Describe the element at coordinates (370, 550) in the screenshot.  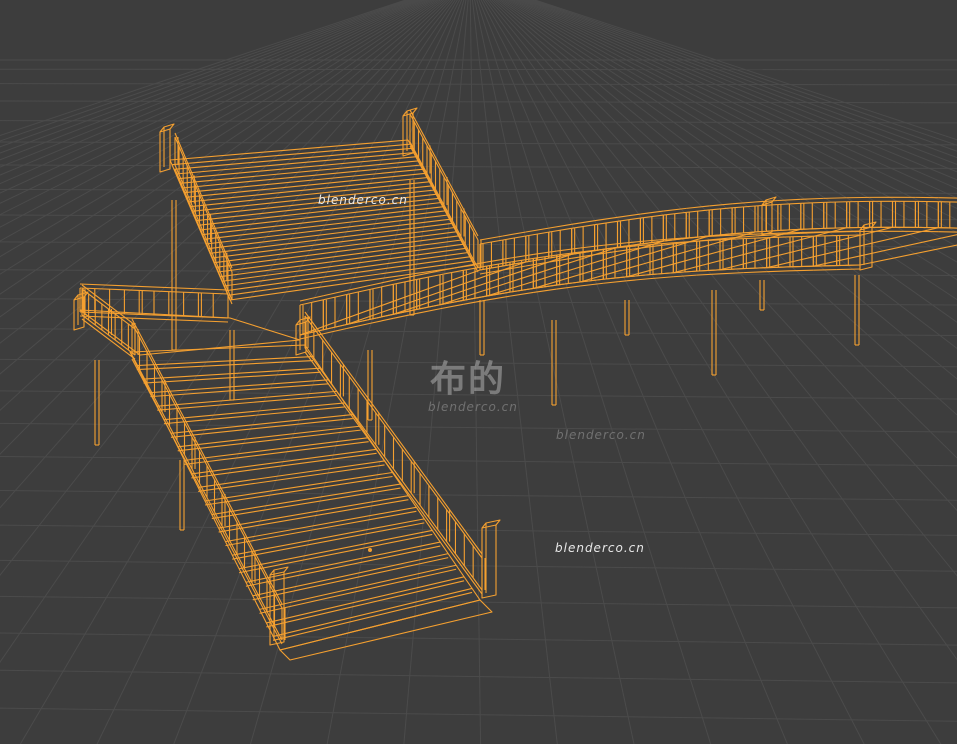
I see `object-origin-dot` at that location.